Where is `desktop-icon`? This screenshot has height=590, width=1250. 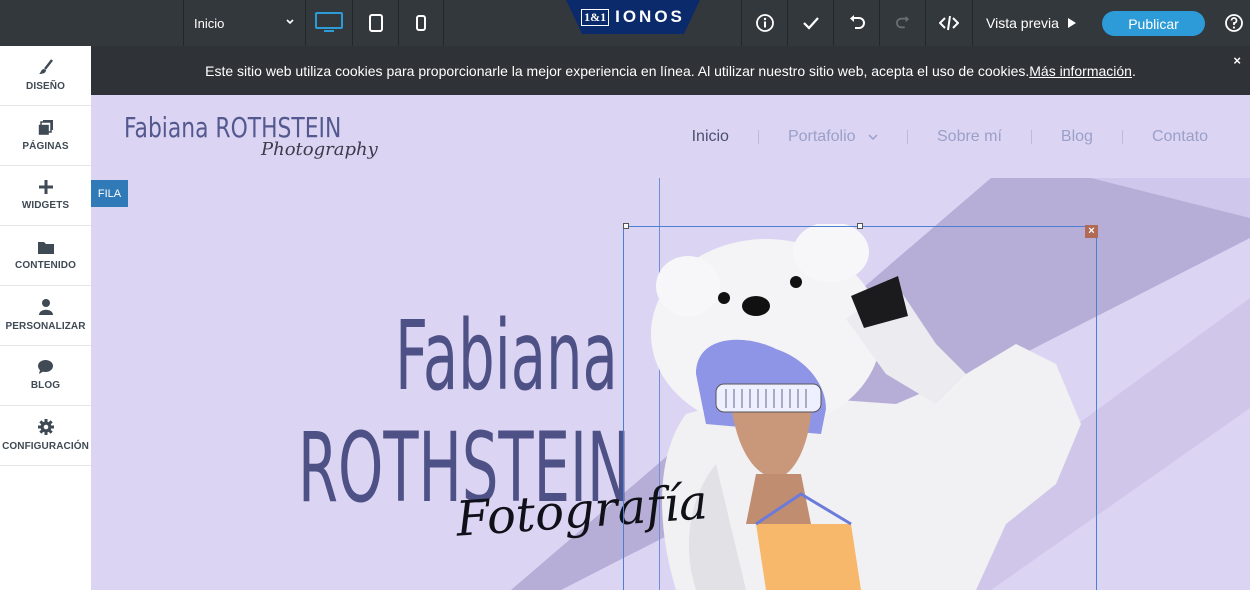
desktop-icon is located at coordinates (329, 22).